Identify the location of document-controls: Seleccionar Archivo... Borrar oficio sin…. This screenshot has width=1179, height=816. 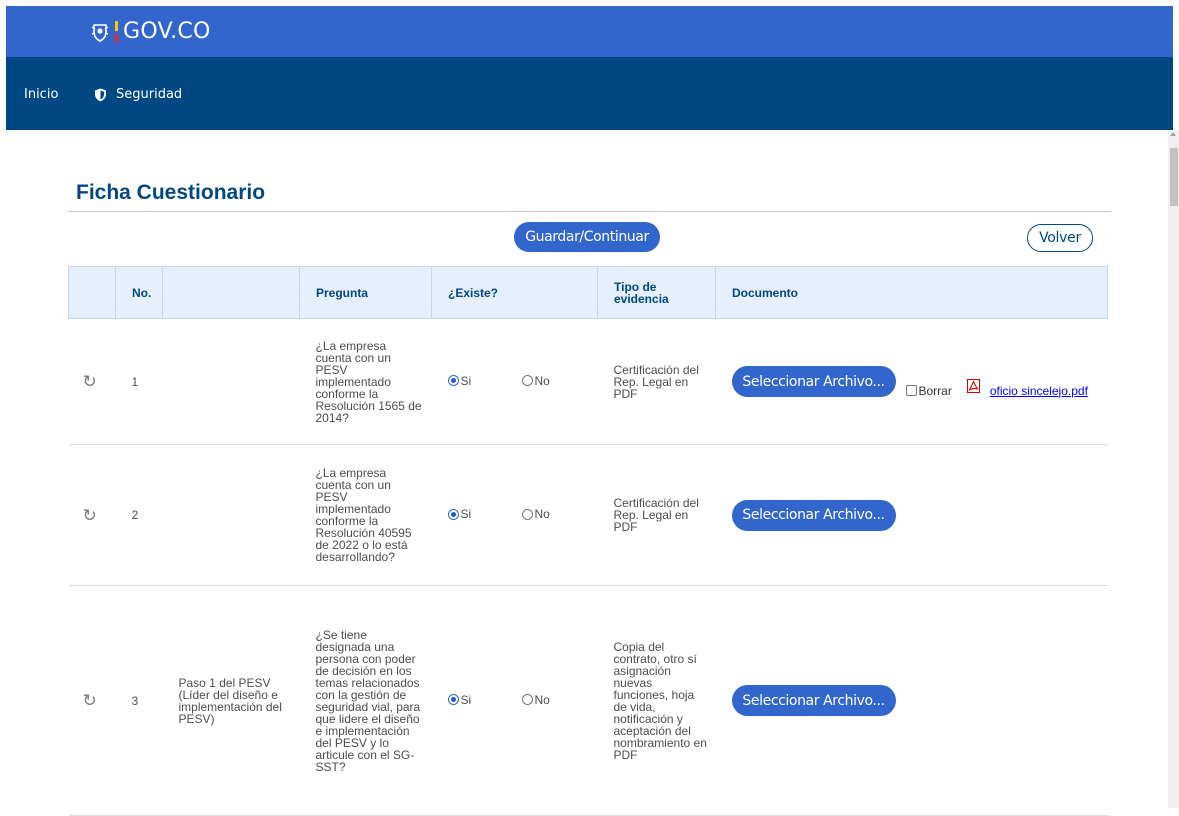
(919, 382).